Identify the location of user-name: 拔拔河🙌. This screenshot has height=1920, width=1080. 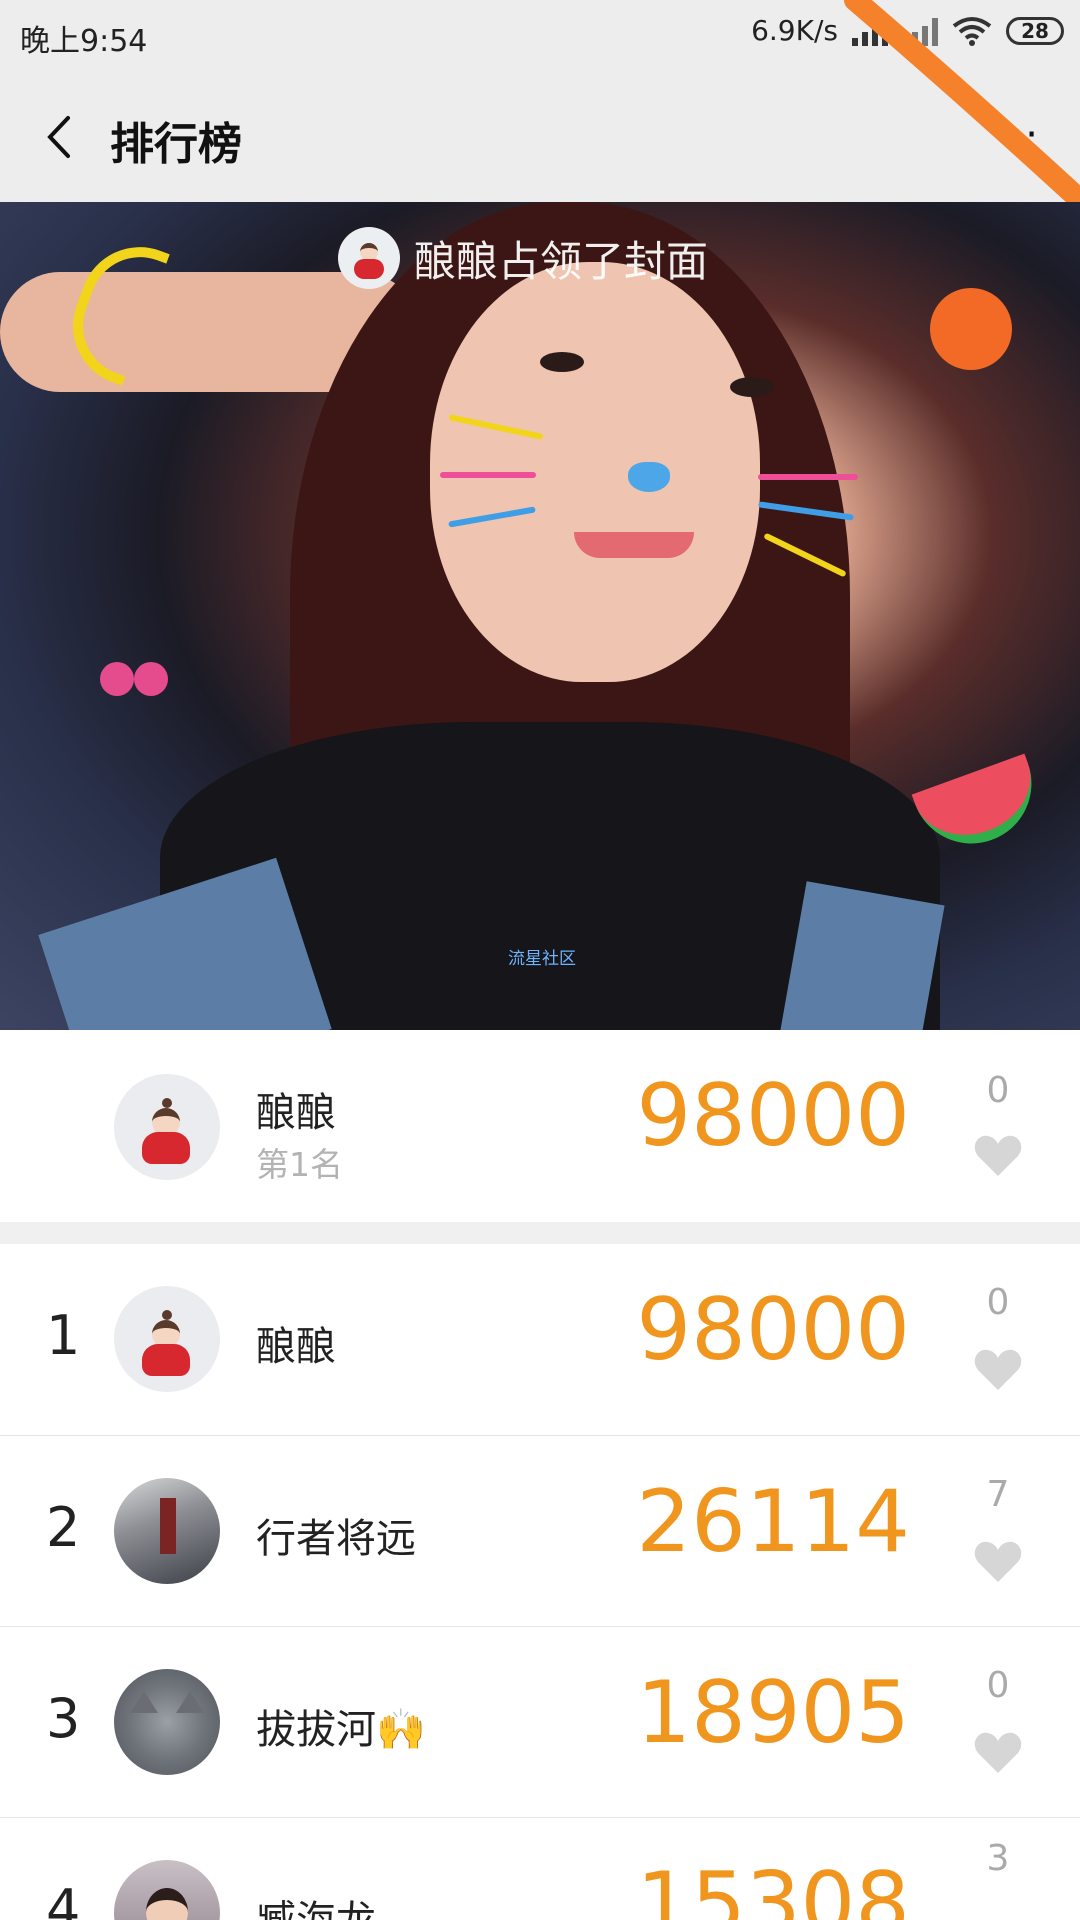
(341, 1730).